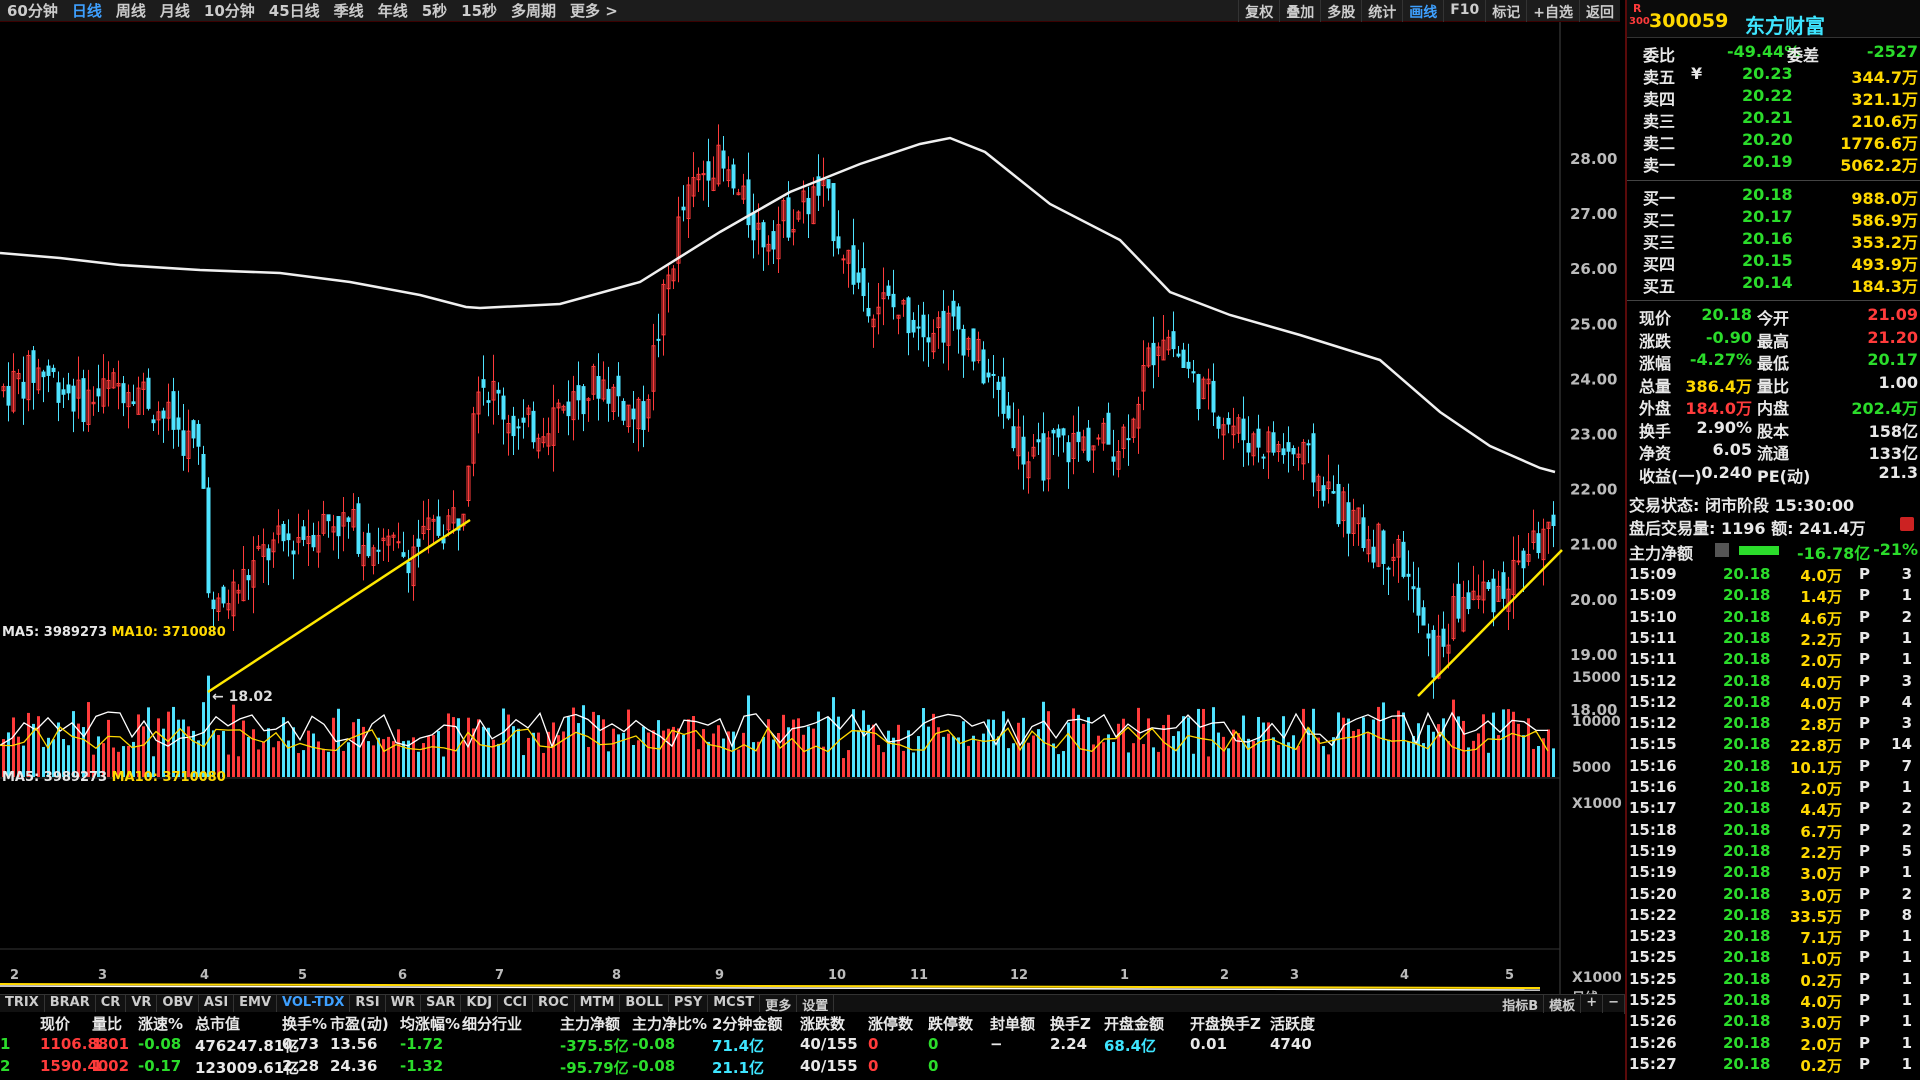 The image size is (1920, 1080). What do you see at coordinates (1653, 872) in the screenshot?
I see `tick-time: 15:19` at bounding box center [1653, 872].